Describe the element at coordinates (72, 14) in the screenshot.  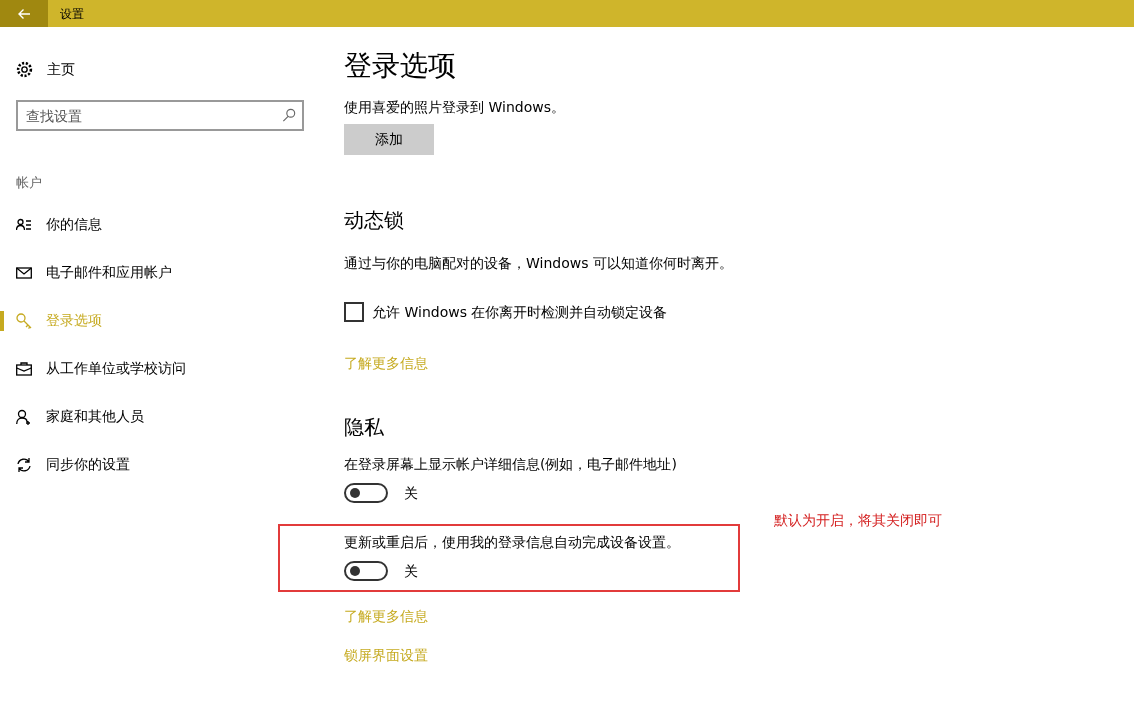
I see `window-title: 设置` at that location.